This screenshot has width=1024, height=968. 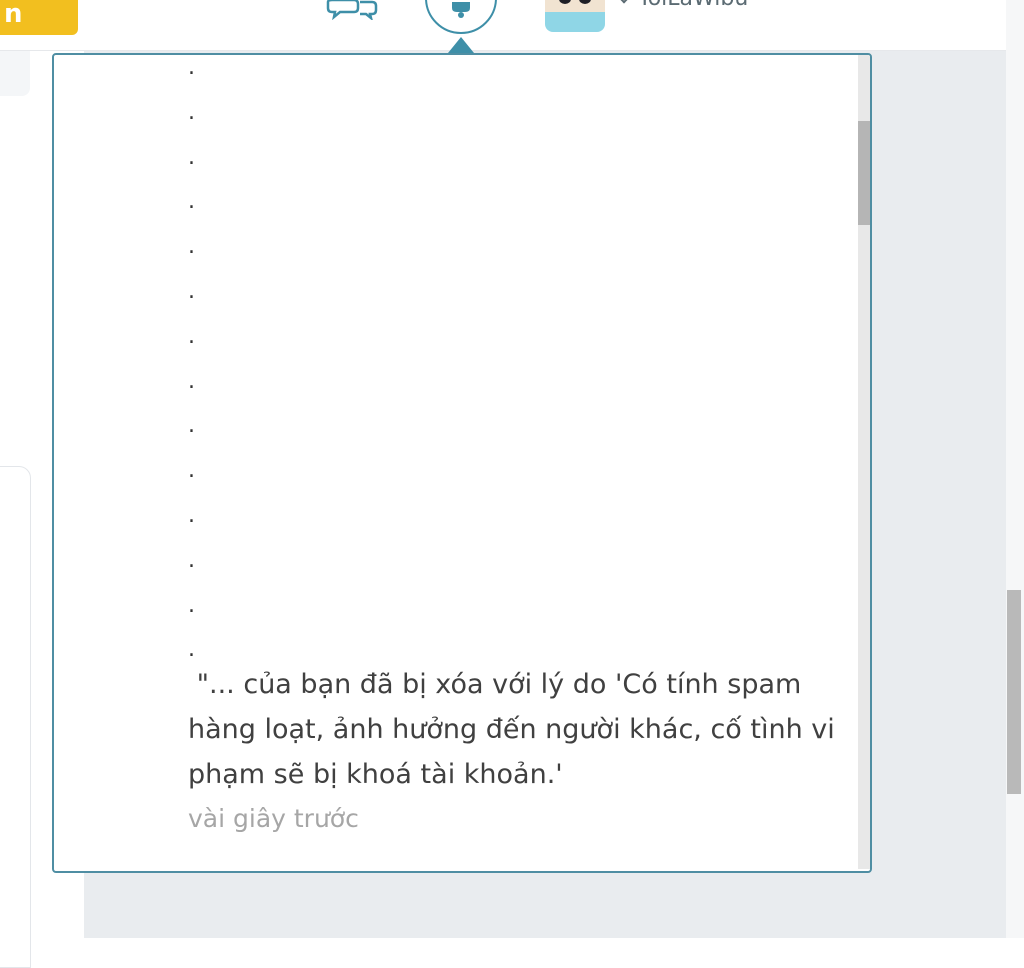 What do you see at coordinates (15, 717) in the screenshot?
I see `left-panel-card` at bounding box center [15, 717].